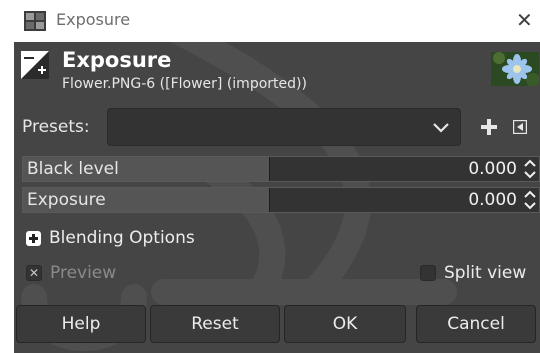 The height and width of the screenshot is (353, 540). What do you see at coordinates (93, 19) in the screenshot?
I see `window-title: Exposure` at bounding box center [93, 19].